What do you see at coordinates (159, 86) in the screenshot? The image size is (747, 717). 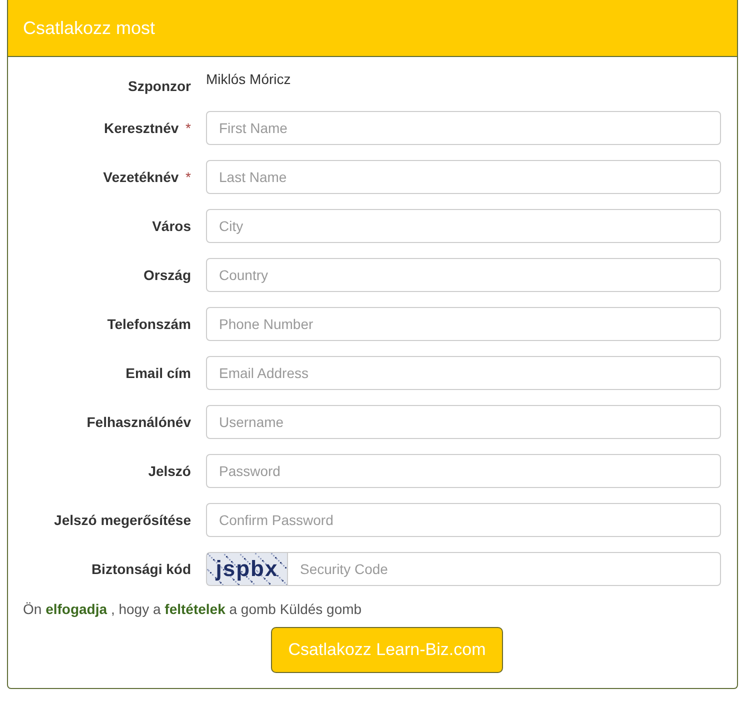 I see `field-label: Szponzor` at bounding box center [159, 86].